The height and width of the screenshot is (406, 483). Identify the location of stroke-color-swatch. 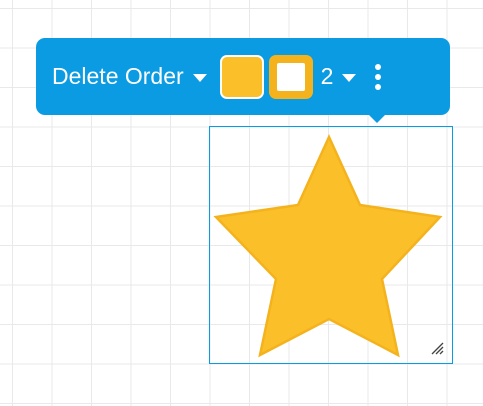
(290, 76).